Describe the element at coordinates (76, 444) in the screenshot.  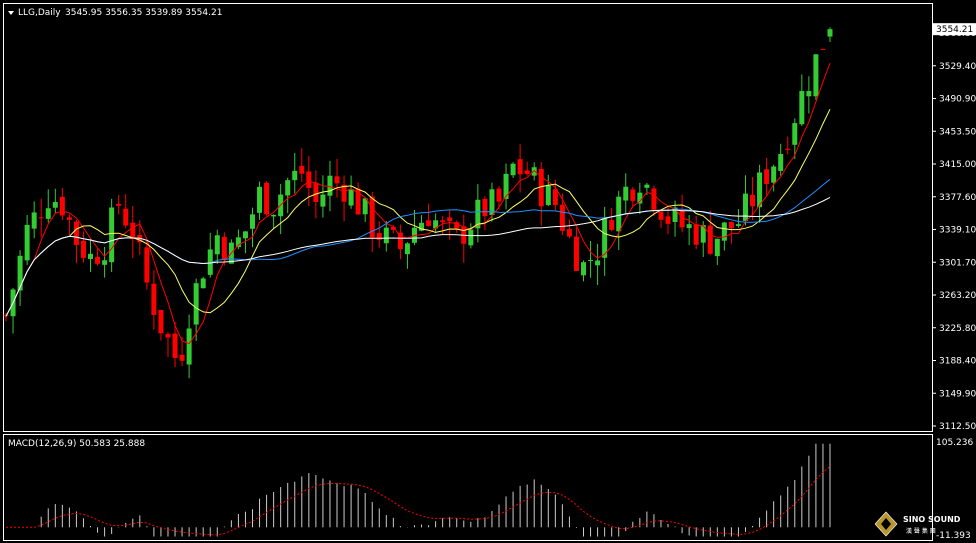
I see `macd-label: MACD(12,26,9) 50.583 25.888` at that location.